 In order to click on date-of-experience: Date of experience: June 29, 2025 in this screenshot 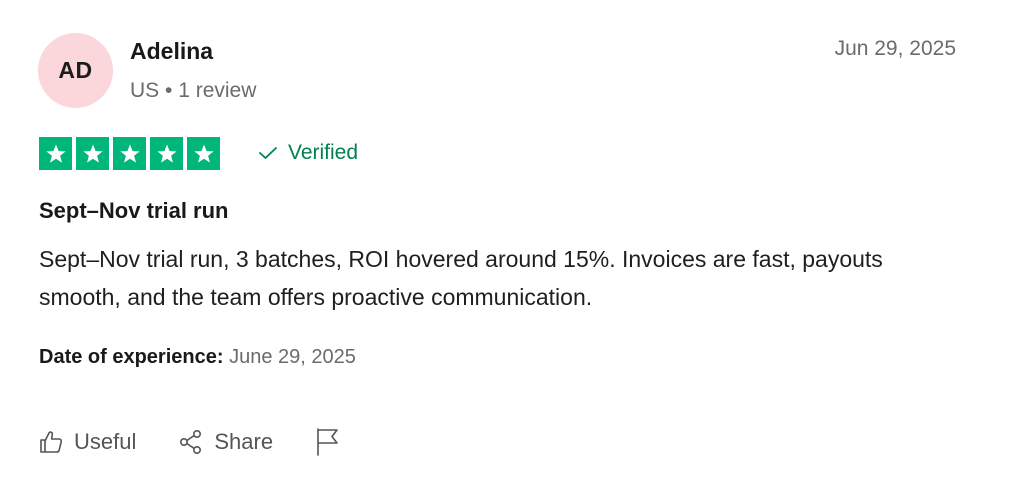, I will do `click(197, 357)`.